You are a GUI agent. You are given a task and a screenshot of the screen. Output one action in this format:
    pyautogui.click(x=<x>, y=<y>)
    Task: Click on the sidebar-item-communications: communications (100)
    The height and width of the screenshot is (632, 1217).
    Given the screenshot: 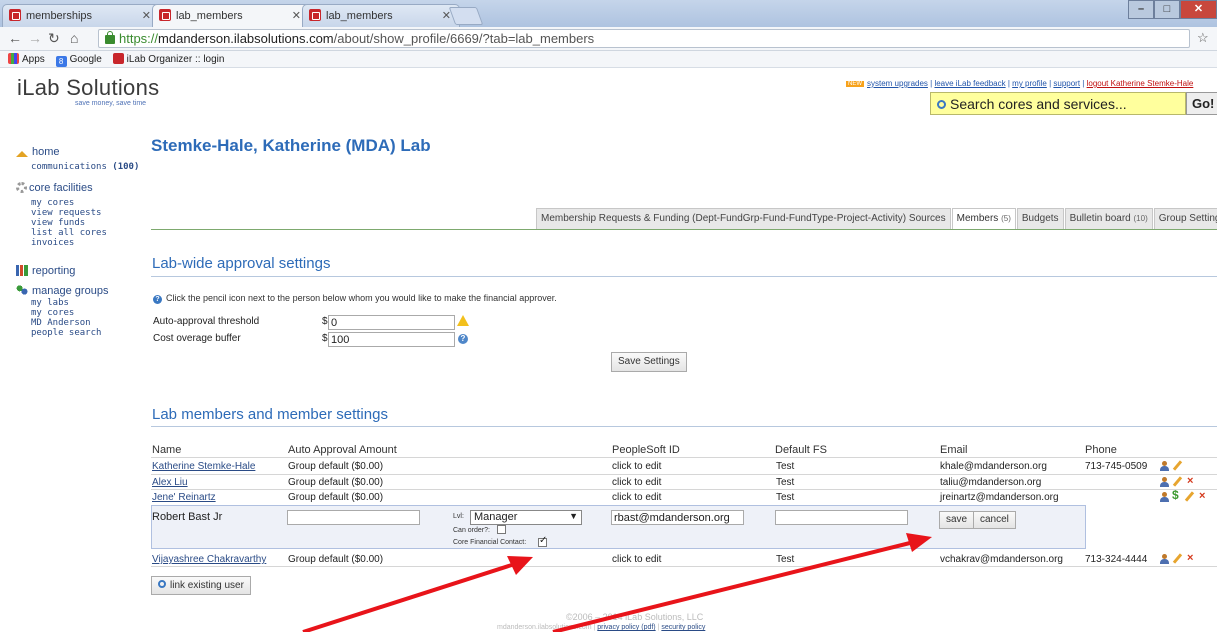 What is the action you would take?
    pyautogui.click(x=85, y=167)
    